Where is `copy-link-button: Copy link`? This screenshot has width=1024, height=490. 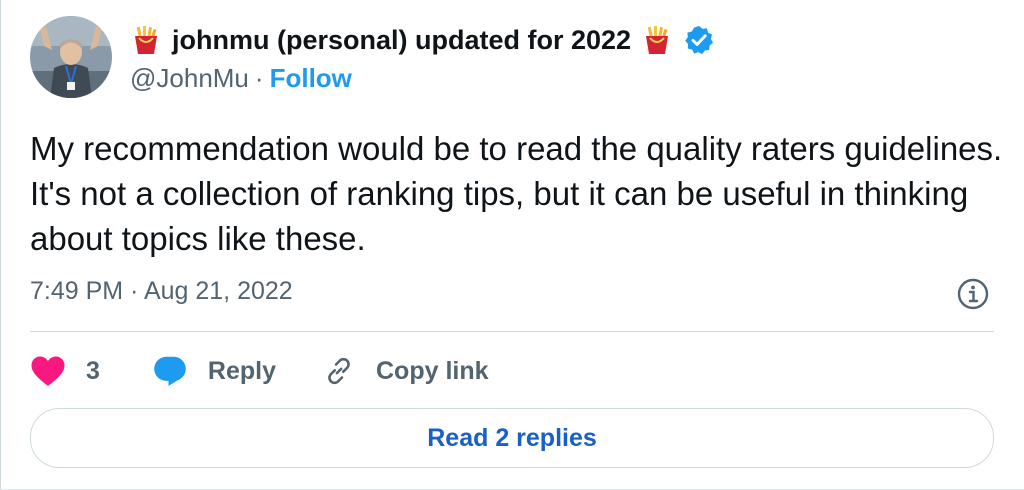
copy-link-button: Copy link is located at coordinates (405, 371).